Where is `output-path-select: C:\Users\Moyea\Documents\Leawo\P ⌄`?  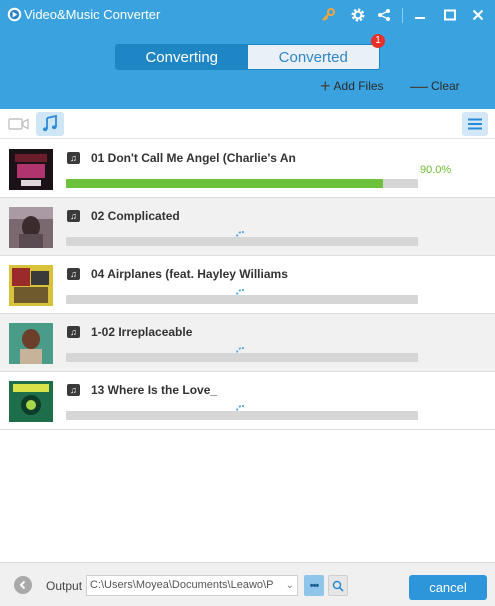
output-path-select: C:\Users\Moyea\Documents\Leawo\P ⌄ is located at coordinates (192, 585).